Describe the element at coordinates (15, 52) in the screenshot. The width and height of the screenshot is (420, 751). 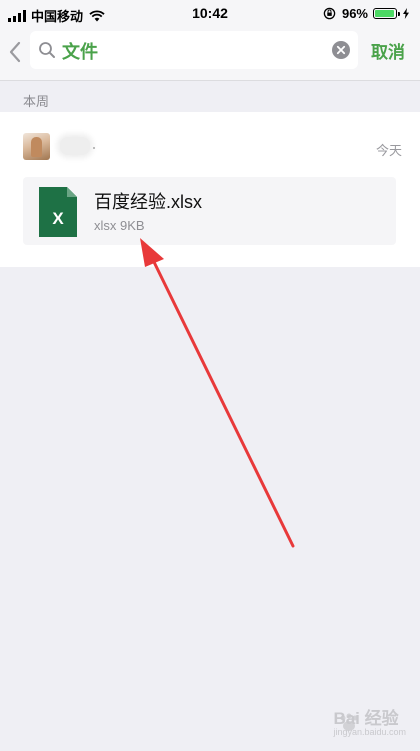
I see `back-chevron-icon` at that location.